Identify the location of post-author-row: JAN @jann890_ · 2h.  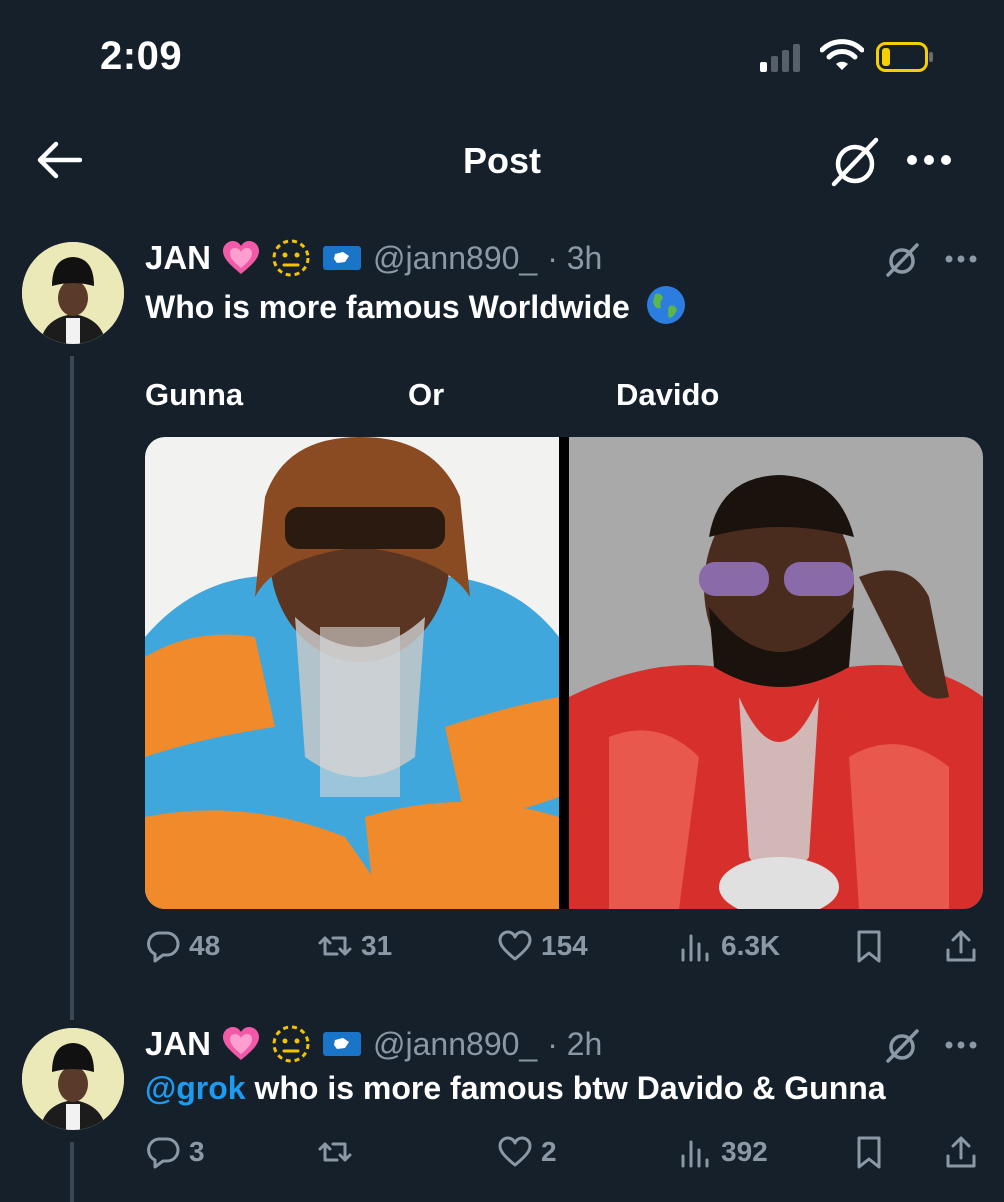
(373, 1044).